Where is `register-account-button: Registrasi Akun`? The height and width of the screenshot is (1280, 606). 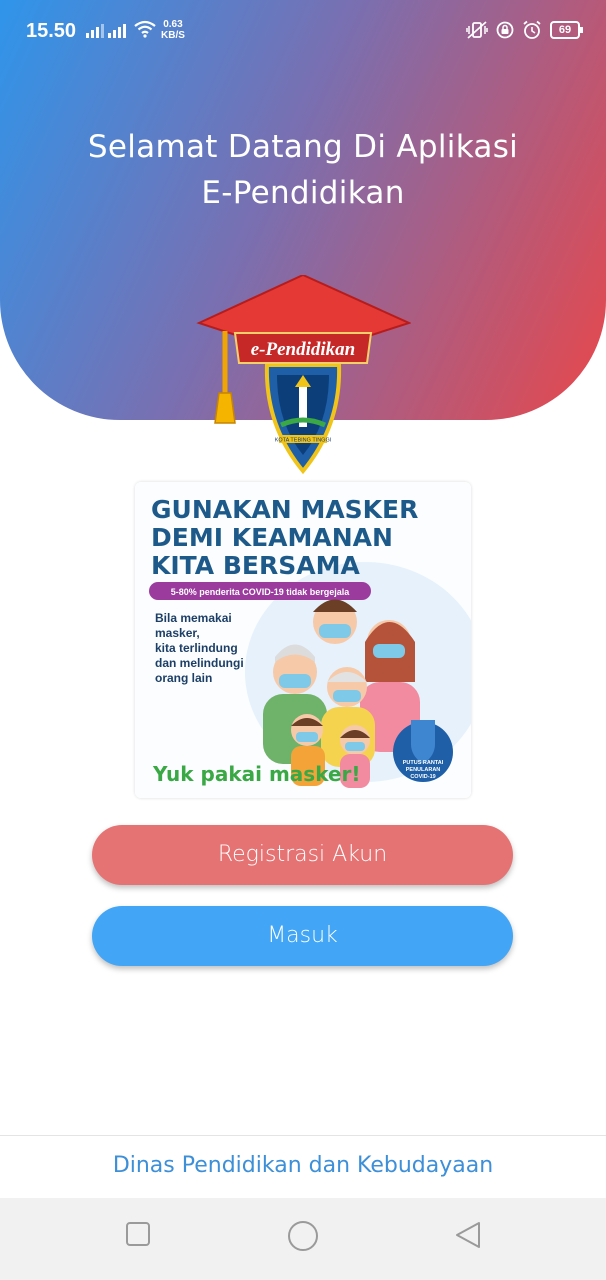
register-account-button: Registrasi Akun is located at coordinates (302, 855).